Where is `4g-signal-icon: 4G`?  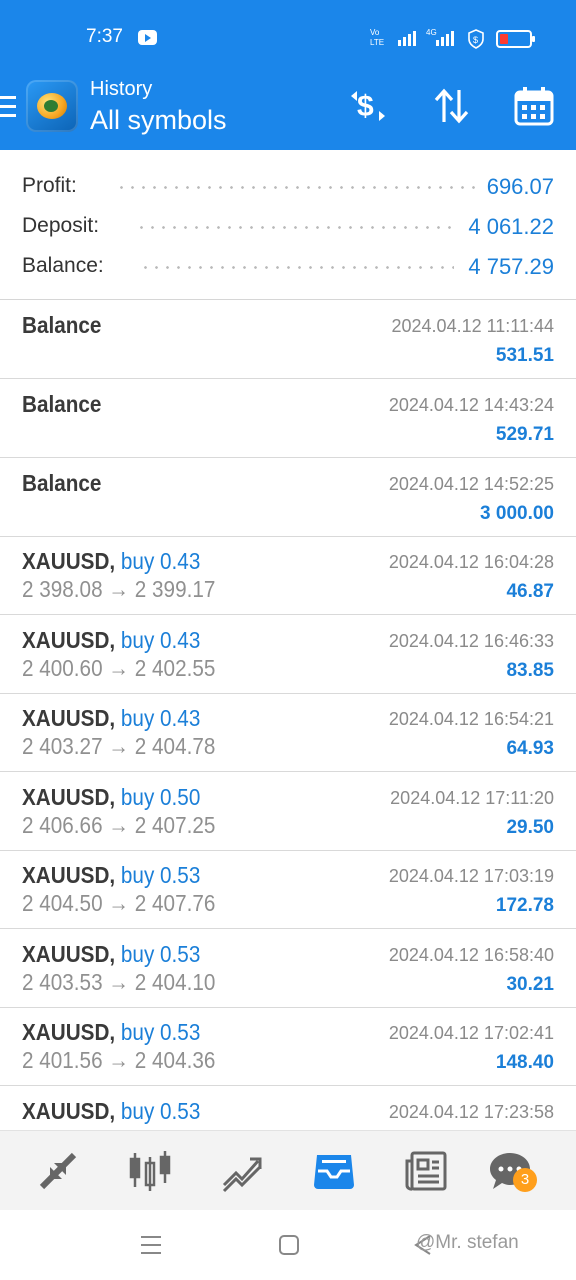
4g-signal-icon: 4G is located at coordinates (440, 37).